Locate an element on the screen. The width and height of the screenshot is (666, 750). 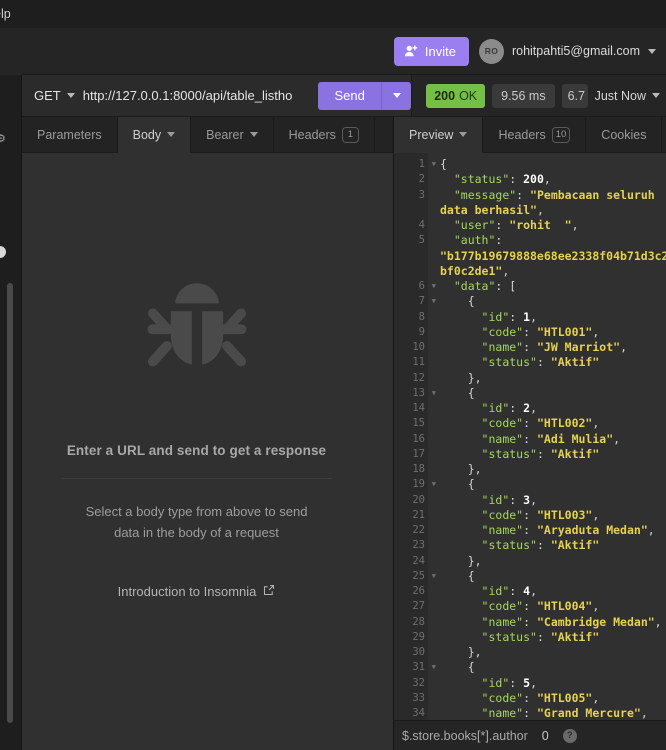
line-number: 24 is located at coordinates (418, 560).